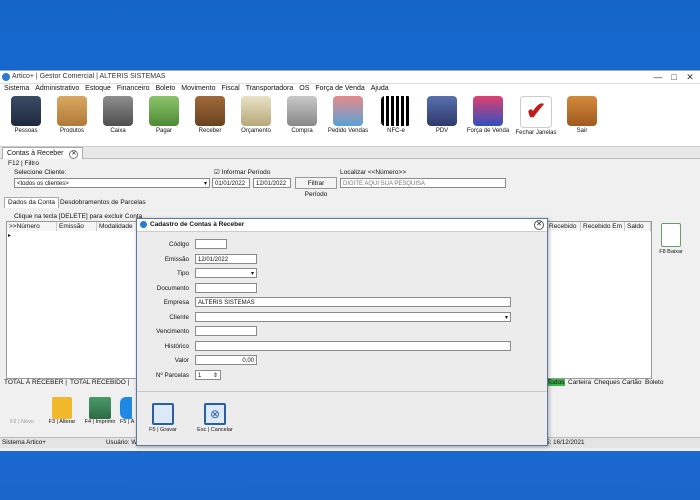 Image resolution: width=700 pixels, height=500 pixels. Describe the element at coordinates (632, 382) in the screenshot. I see `filter-tab-cartao: Cartão` at that location.